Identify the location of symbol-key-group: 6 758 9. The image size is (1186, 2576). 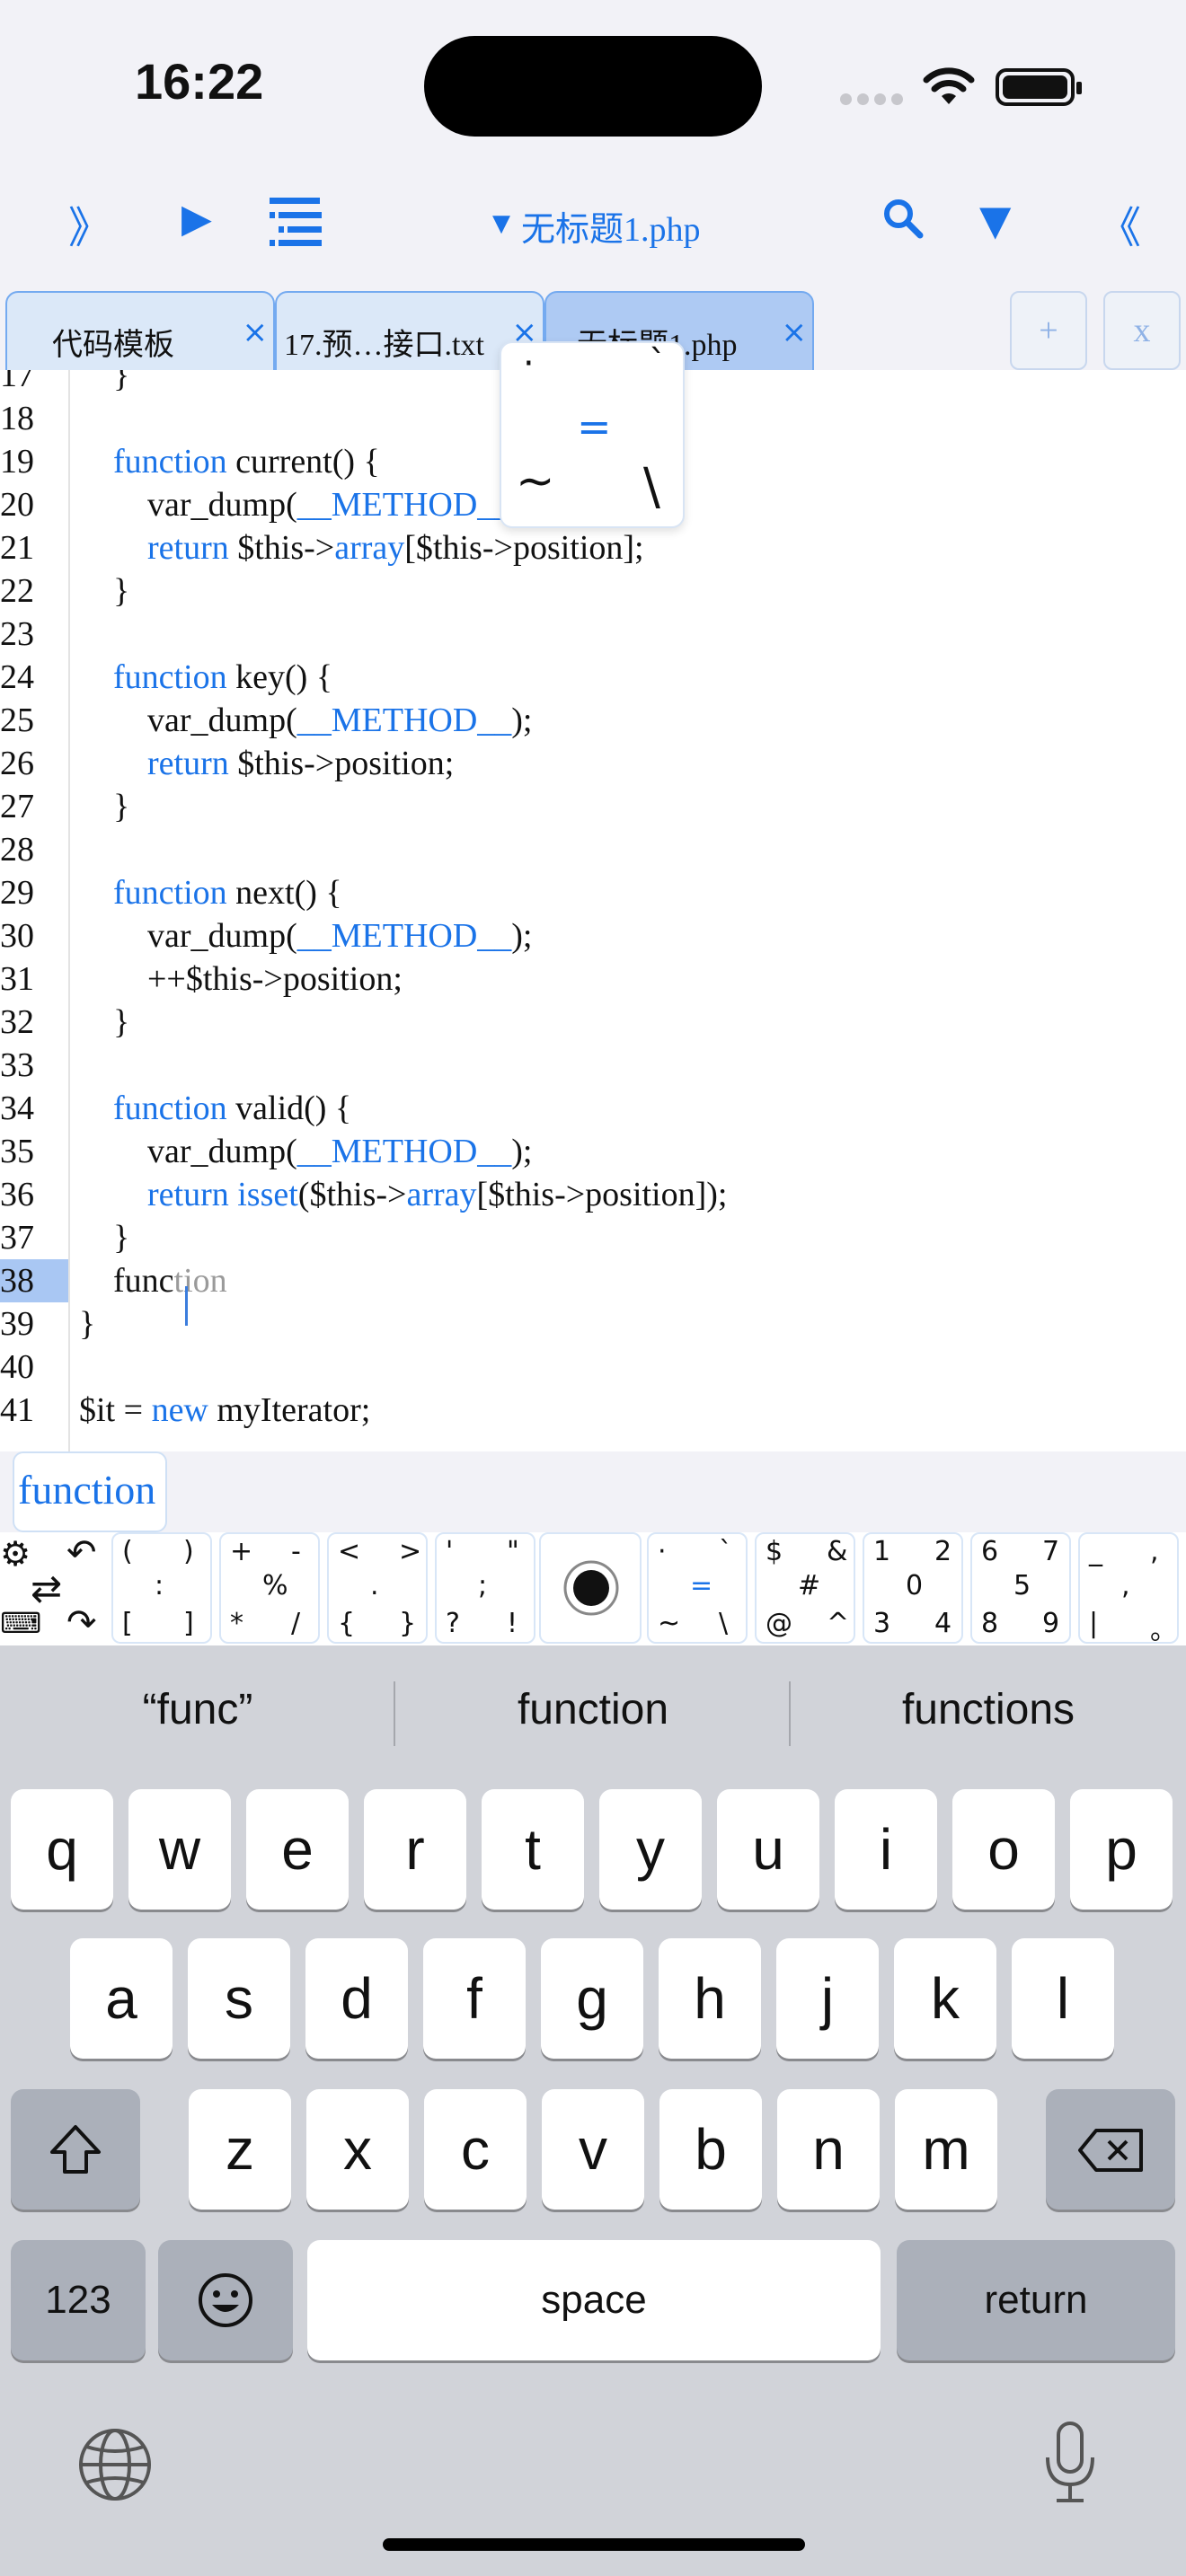
(1020, 1588).